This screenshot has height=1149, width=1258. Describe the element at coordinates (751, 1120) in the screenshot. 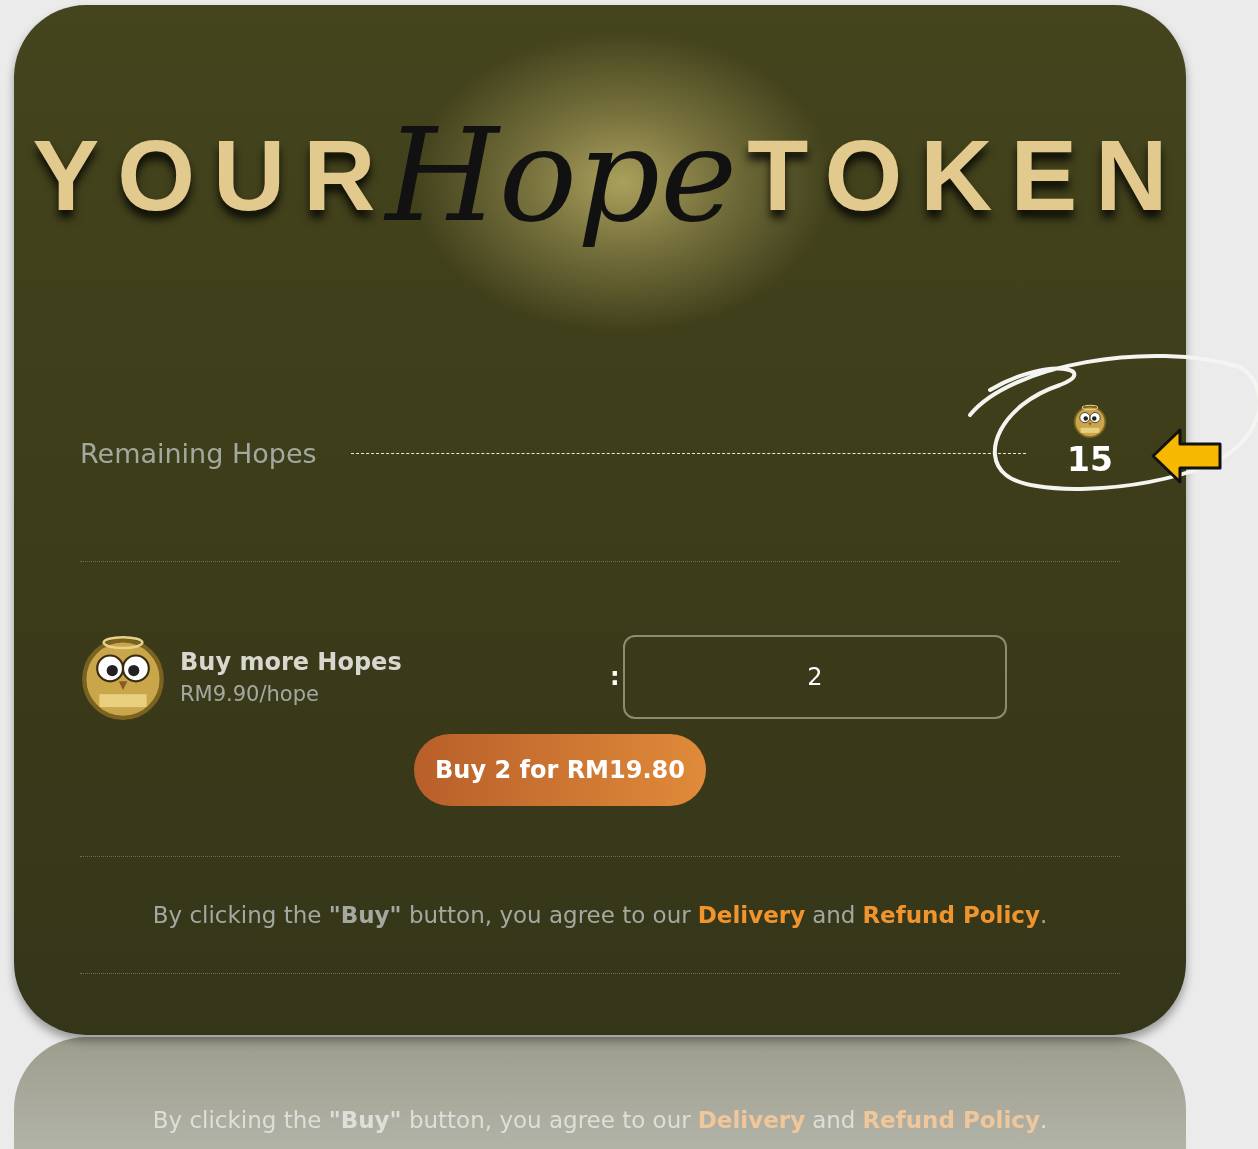

I see `reflection-word: Delivery` at that location.